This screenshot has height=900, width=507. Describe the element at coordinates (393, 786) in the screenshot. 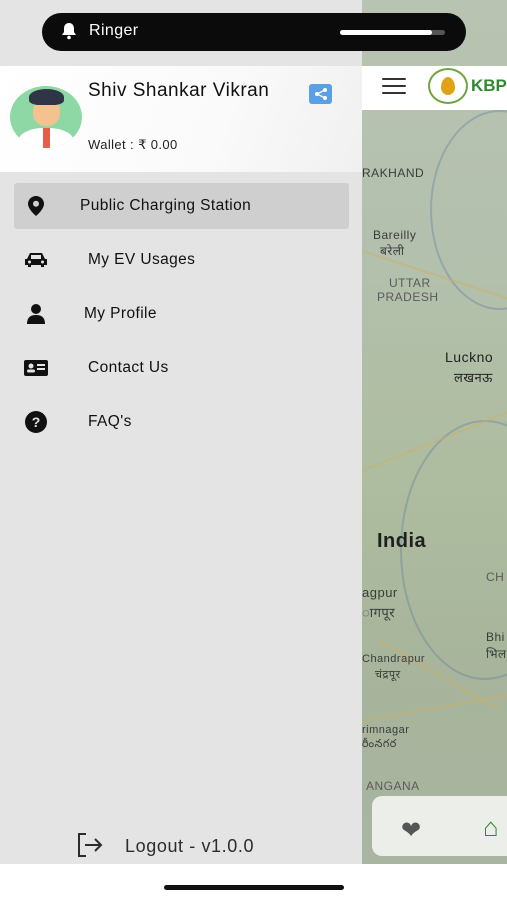

I see `map-label: ANGANA` at that location.